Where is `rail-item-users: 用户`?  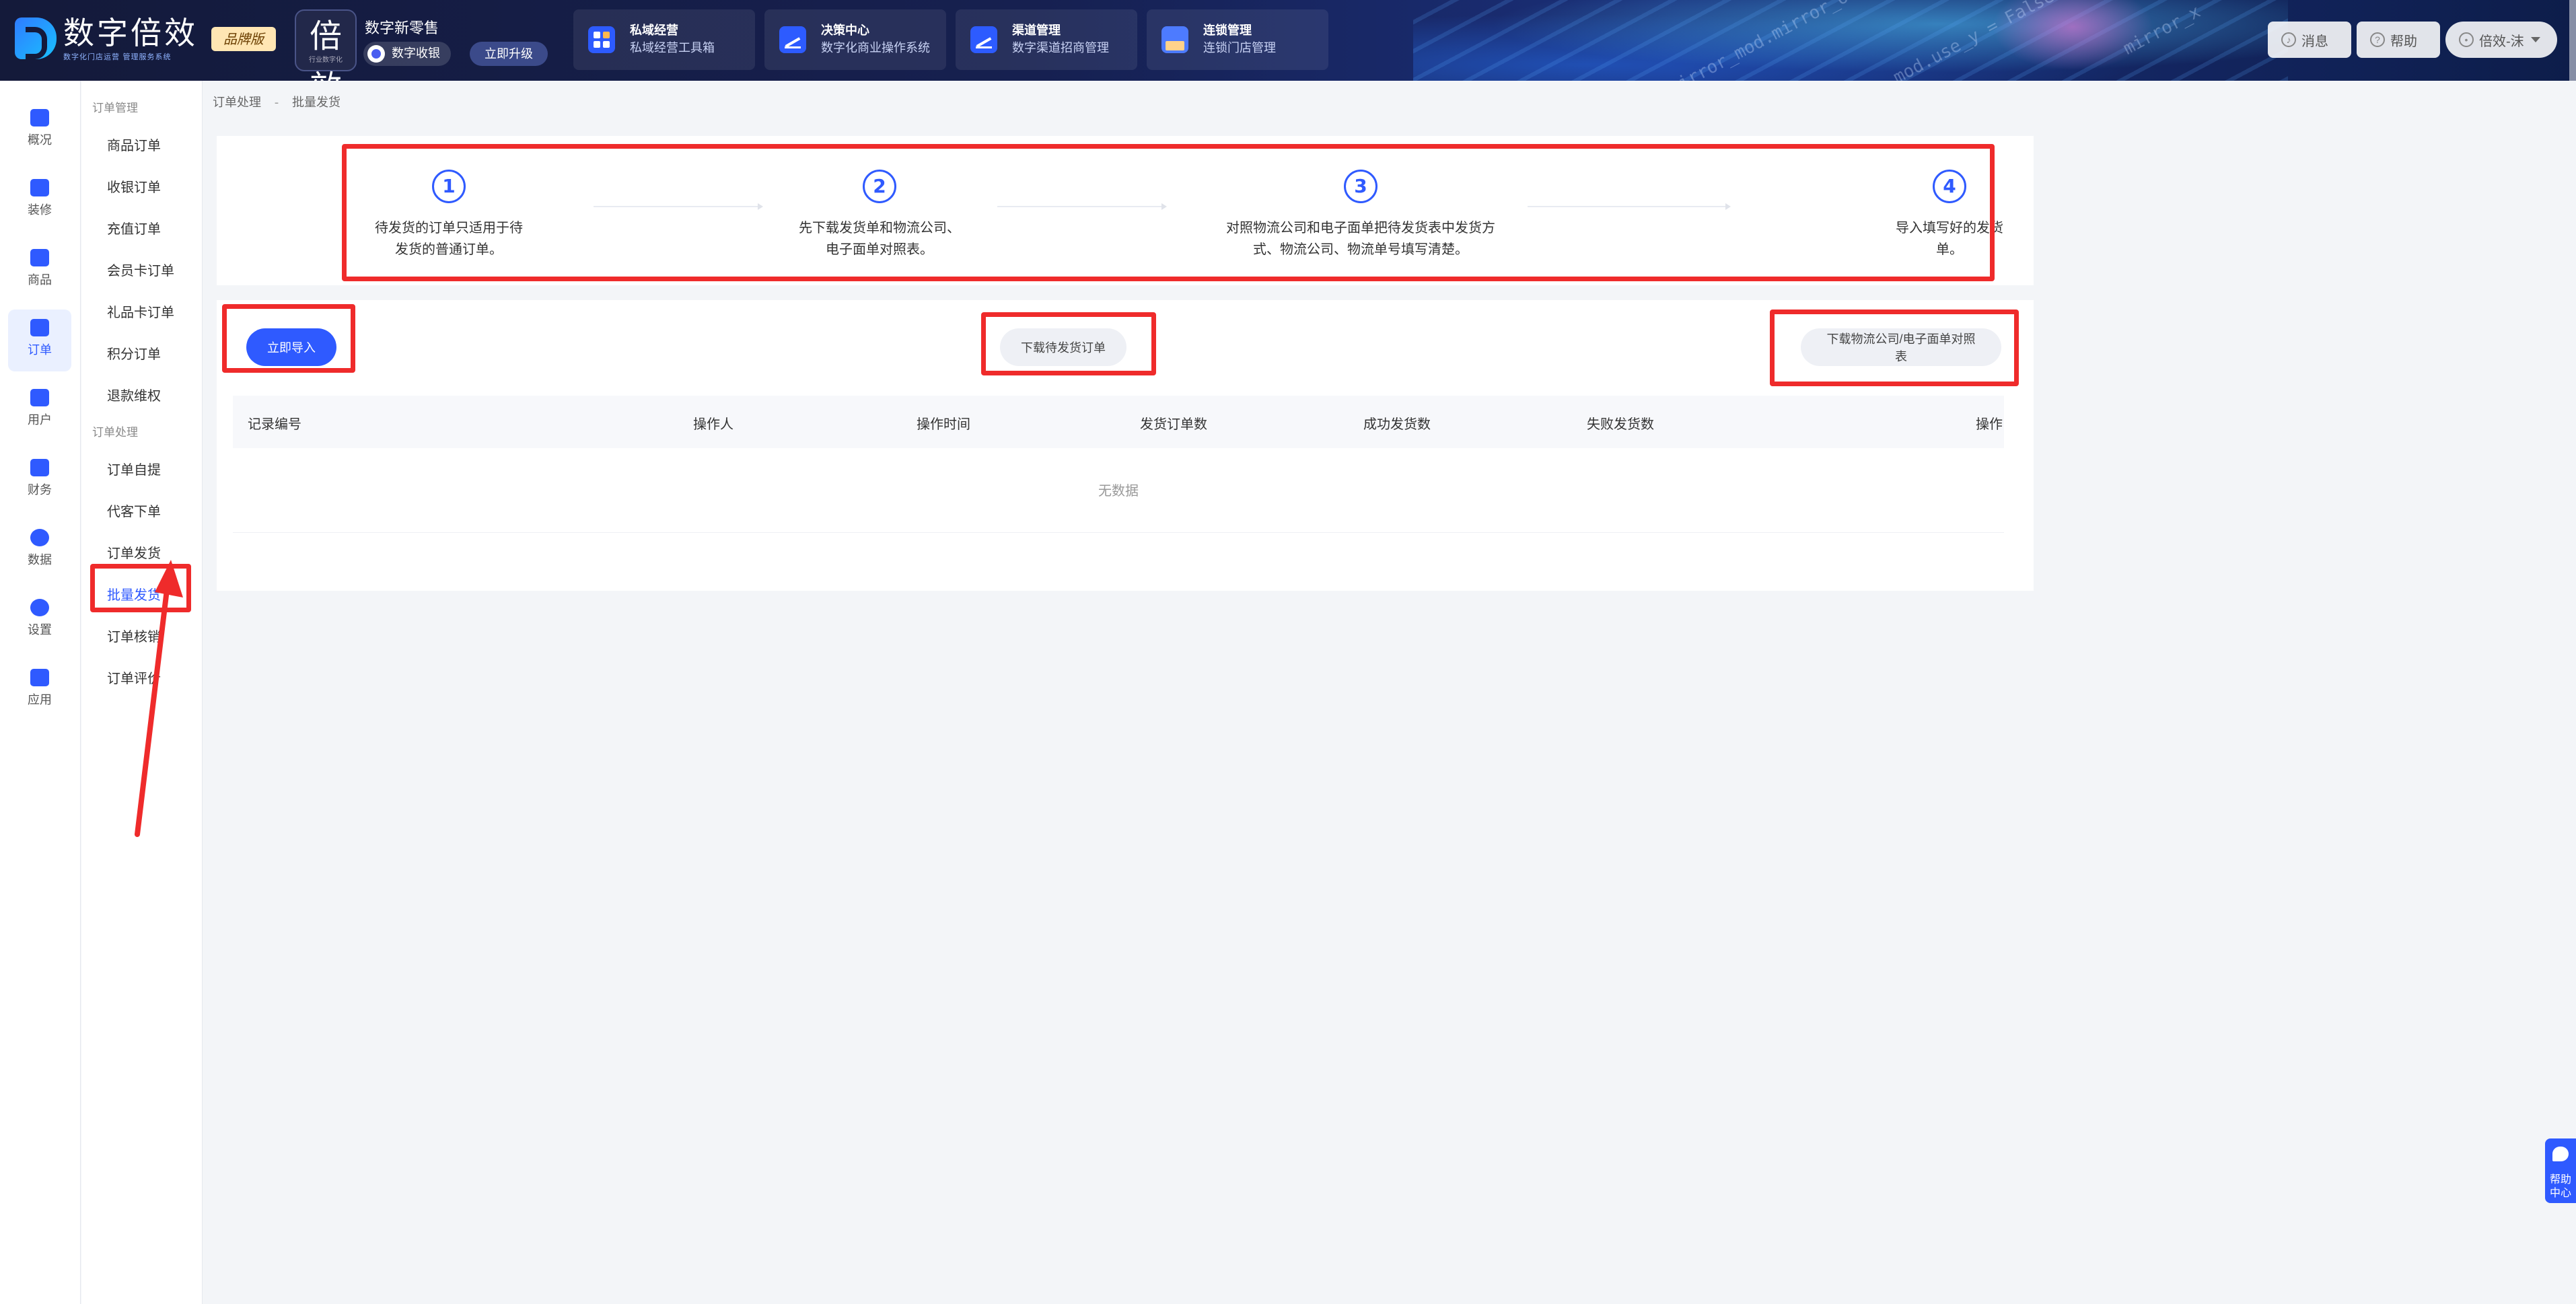 rail-item-users: 用户 is located at coordinates (39, 410).